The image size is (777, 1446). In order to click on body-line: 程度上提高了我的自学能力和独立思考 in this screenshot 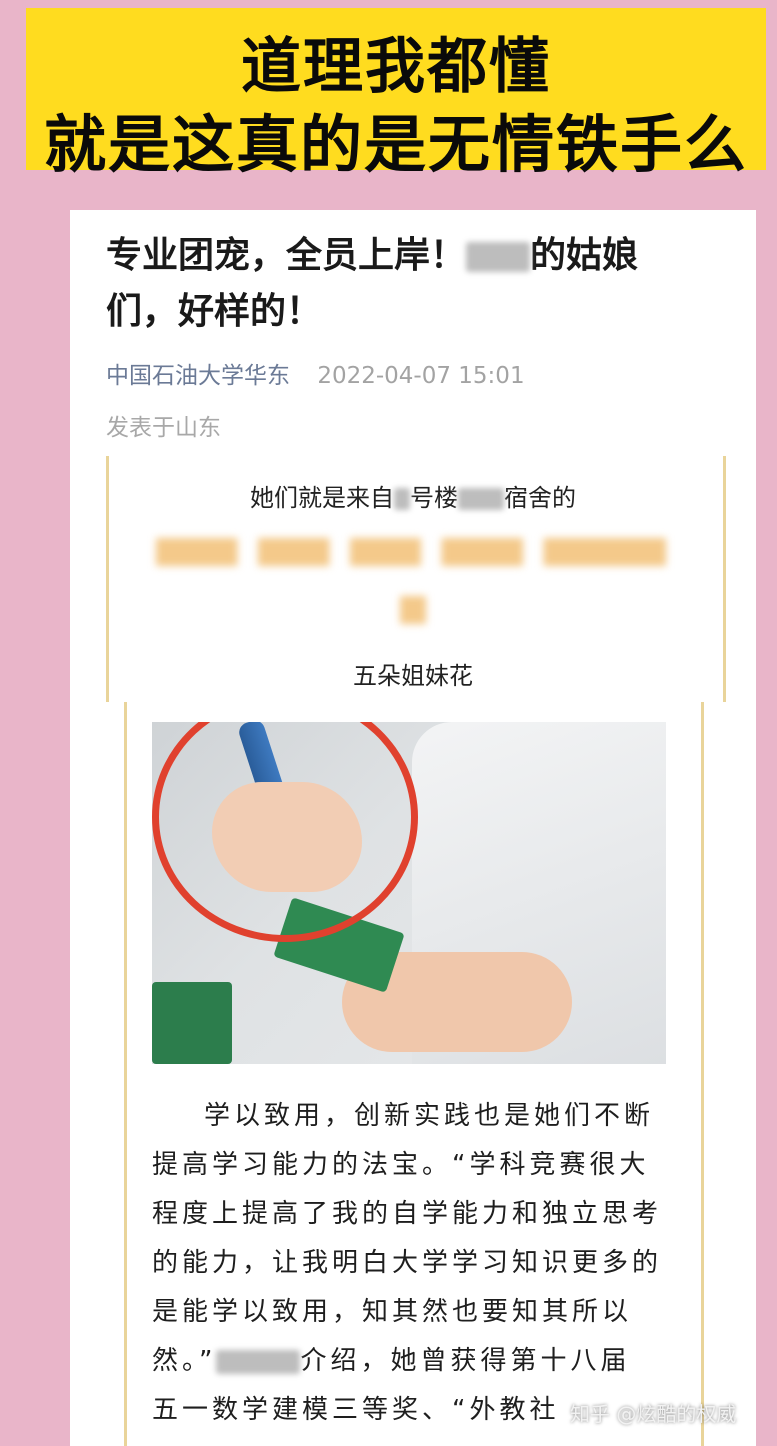, I will do `click(407, 1214)`.